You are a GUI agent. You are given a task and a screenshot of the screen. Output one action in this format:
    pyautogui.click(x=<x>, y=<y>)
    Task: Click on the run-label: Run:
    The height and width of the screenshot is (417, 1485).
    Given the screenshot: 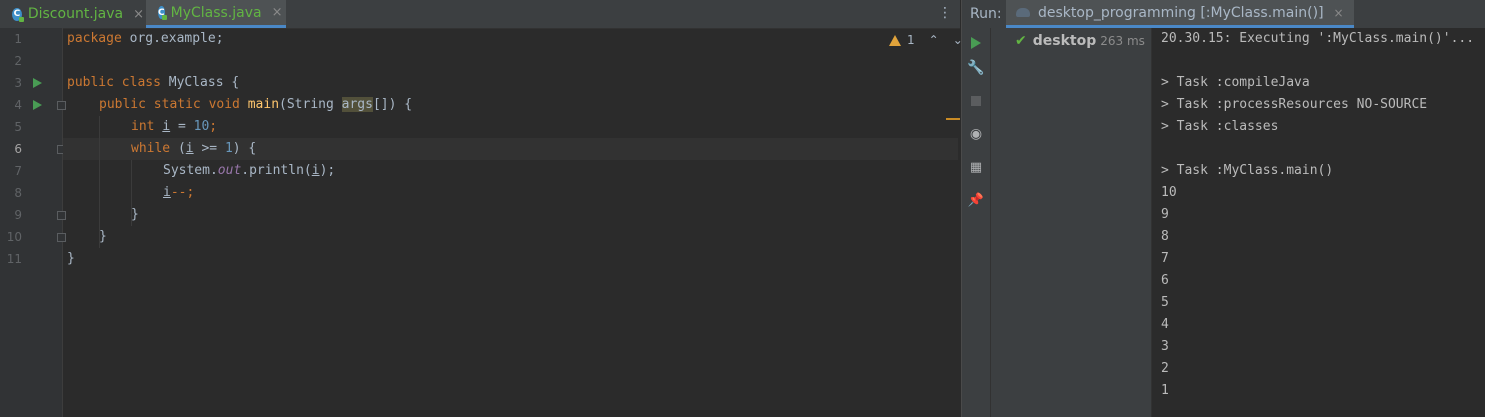 What is the action you would take?
    pyautogui.click(x=986, y=14)
    